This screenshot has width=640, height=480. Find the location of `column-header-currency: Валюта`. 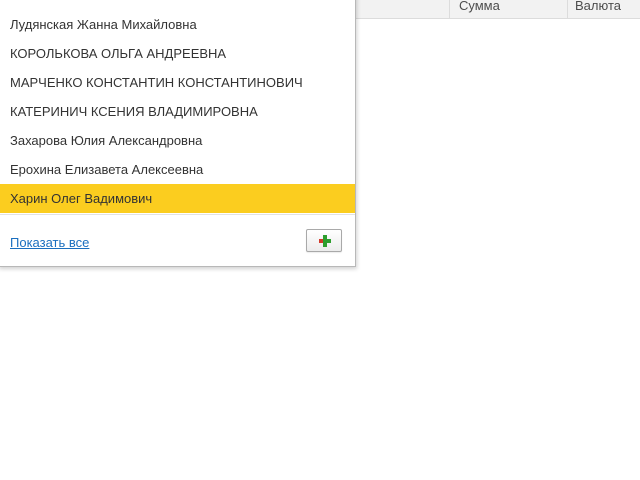

column-header-currency: Валюта is located at coordinates (603, 9).